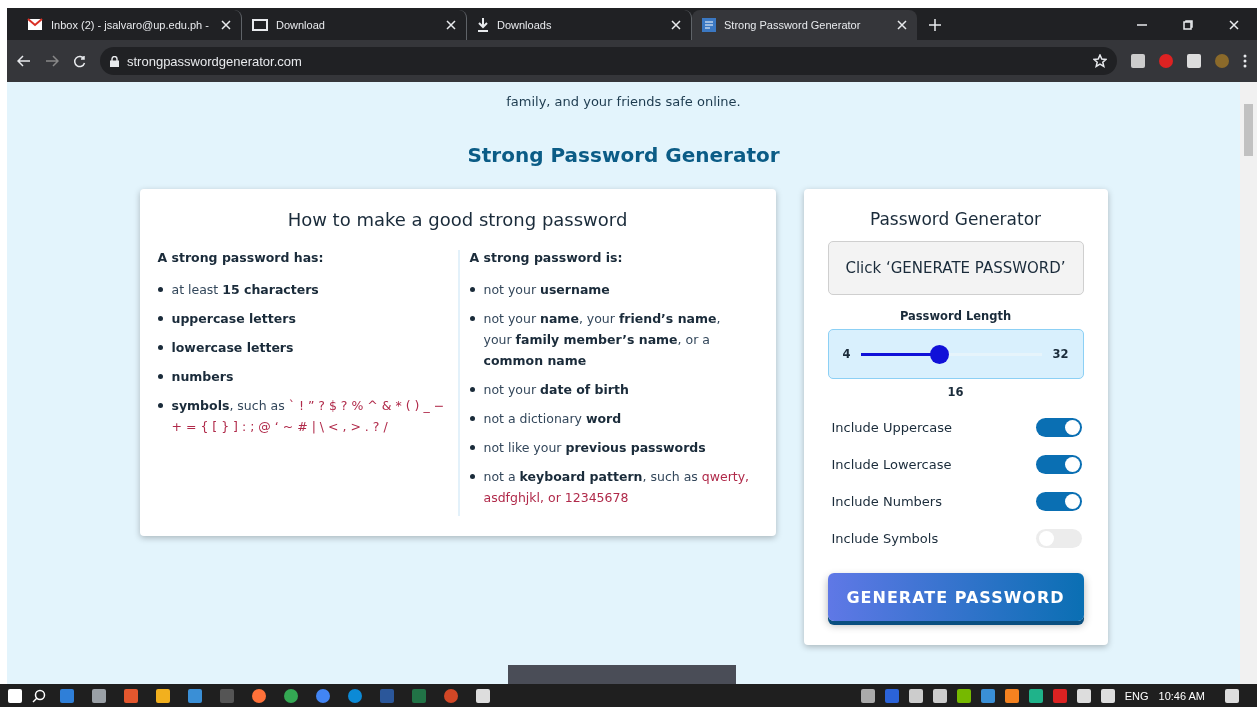 The height and width of the screenshot is (707, 1257). What do you see at coordinates (245, 290) in the screenshot?
I see `list-item: at least 15 characters` at bounding box center [245, 290].